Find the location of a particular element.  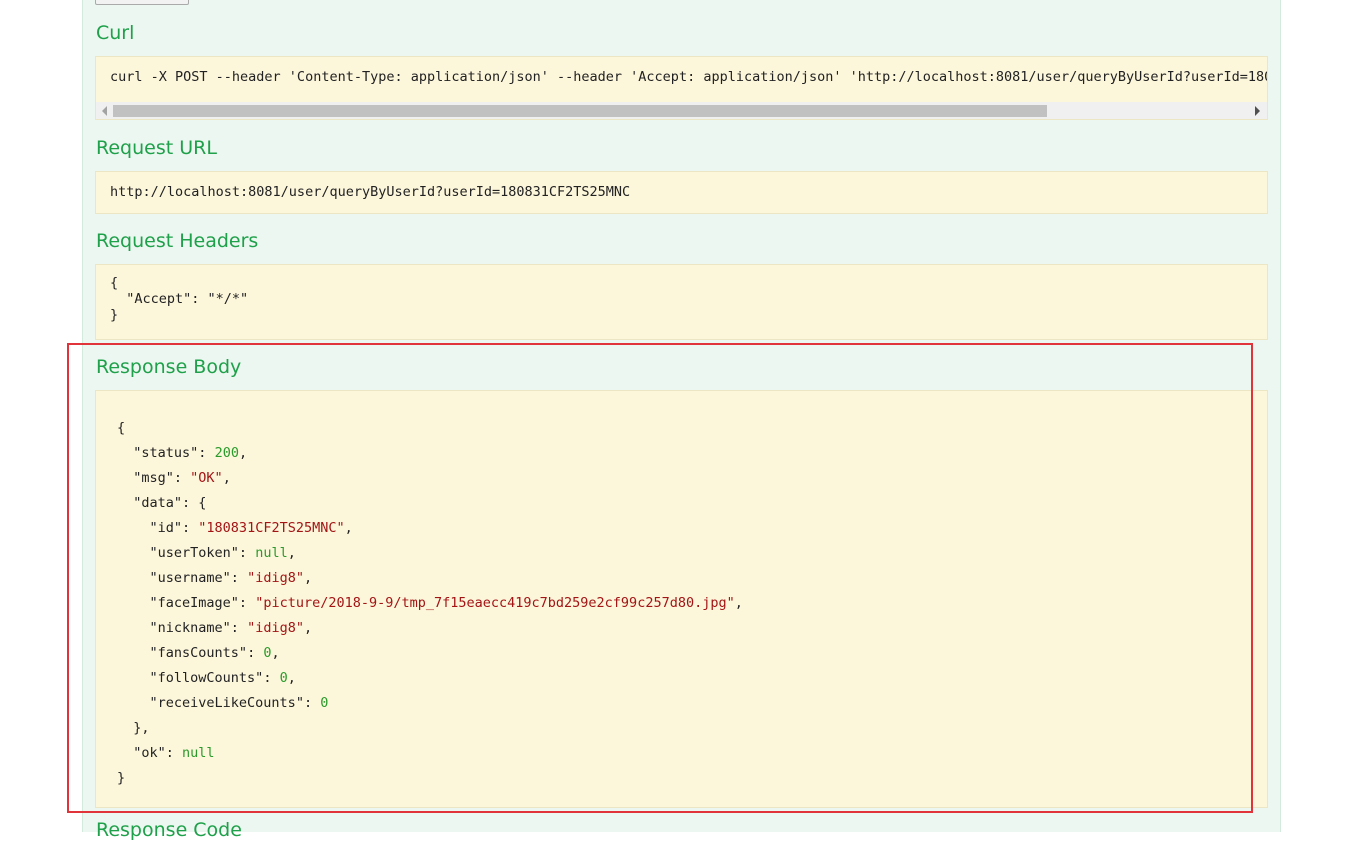

curl-horizontal-scrollbar is located at coordinates (681, 110).